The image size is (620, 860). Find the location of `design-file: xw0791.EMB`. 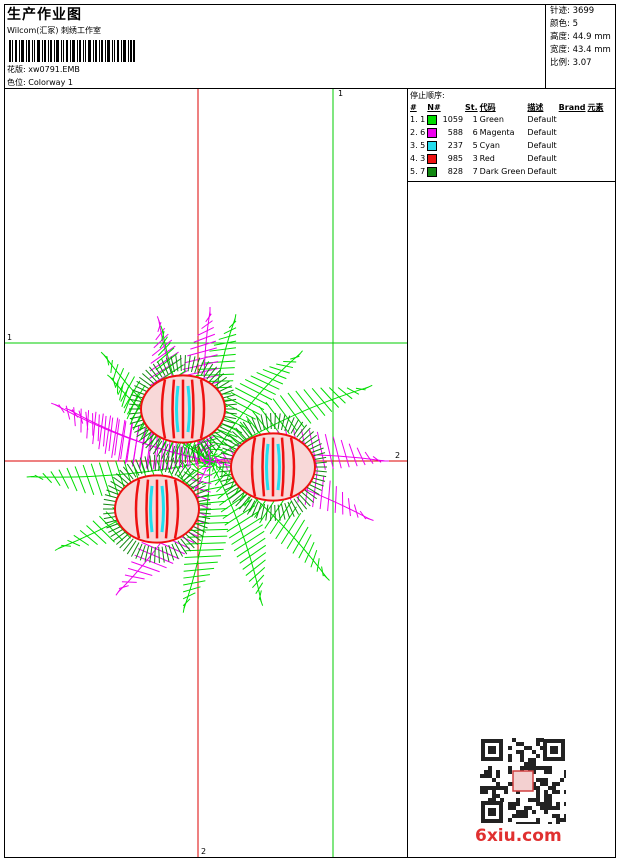

design-file: xw0791.EMB is located at coordinates (54, 69).